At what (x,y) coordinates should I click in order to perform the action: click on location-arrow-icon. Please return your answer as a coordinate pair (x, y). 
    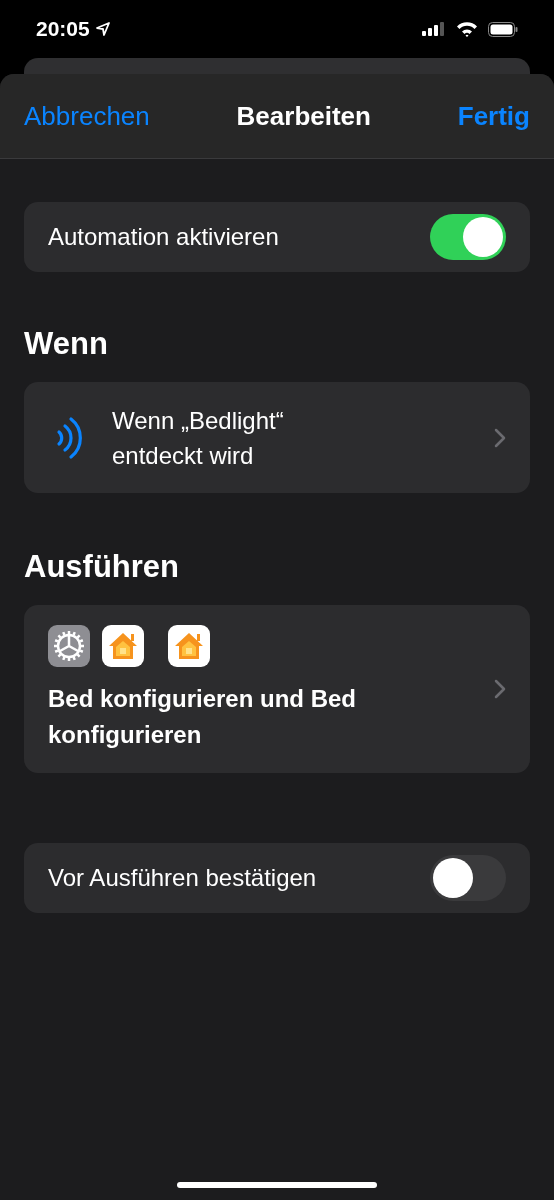
    Looking at the image, I should click on (102, 29).